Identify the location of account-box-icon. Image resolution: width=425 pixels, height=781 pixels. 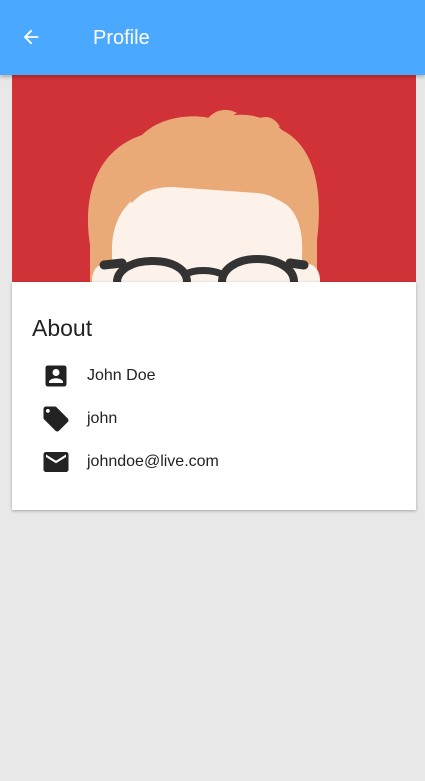
(56, 376).